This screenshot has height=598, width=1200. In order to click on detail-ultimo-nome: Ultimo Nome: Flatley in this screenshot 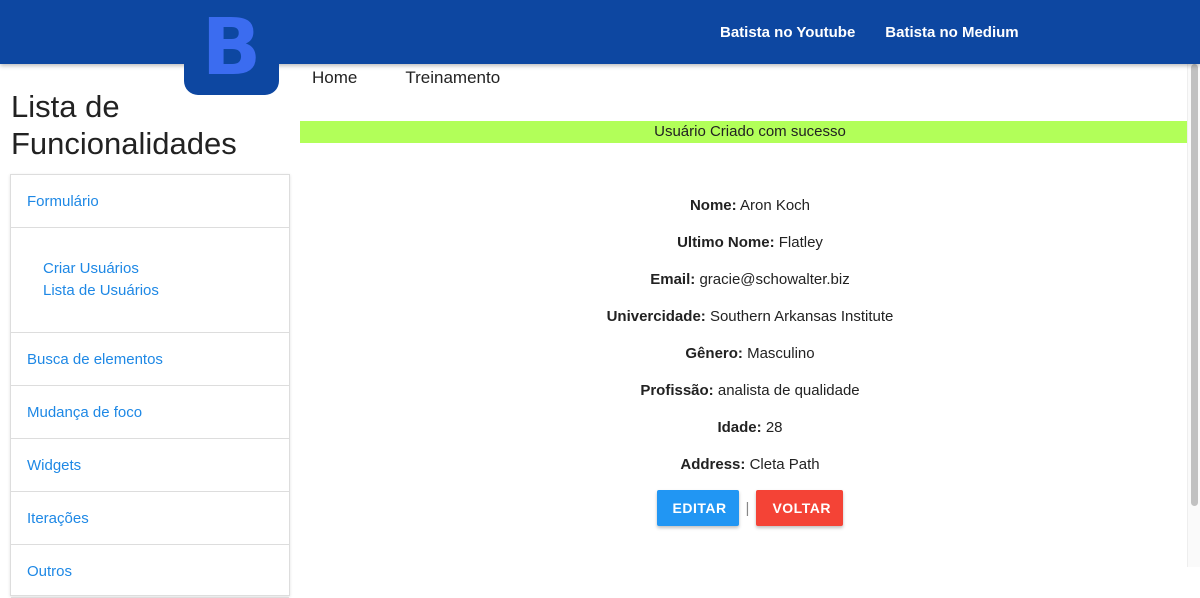, I will do `click(750, 251)`.